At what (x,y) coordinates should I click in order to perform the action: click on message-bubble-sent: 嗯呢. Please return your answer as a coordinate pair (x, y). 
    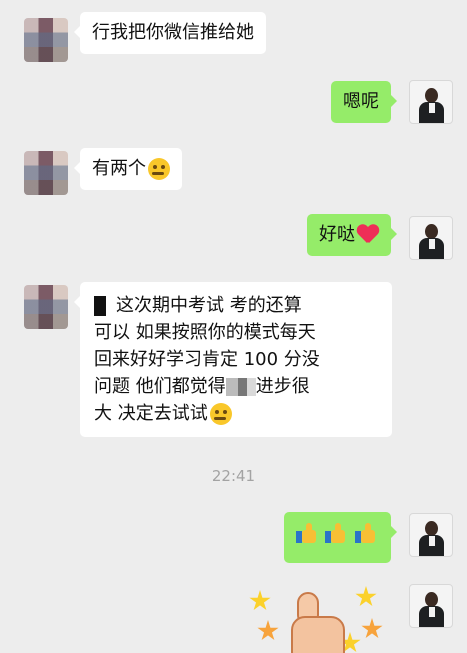
    Looking at the image, I should click on (364, 102).